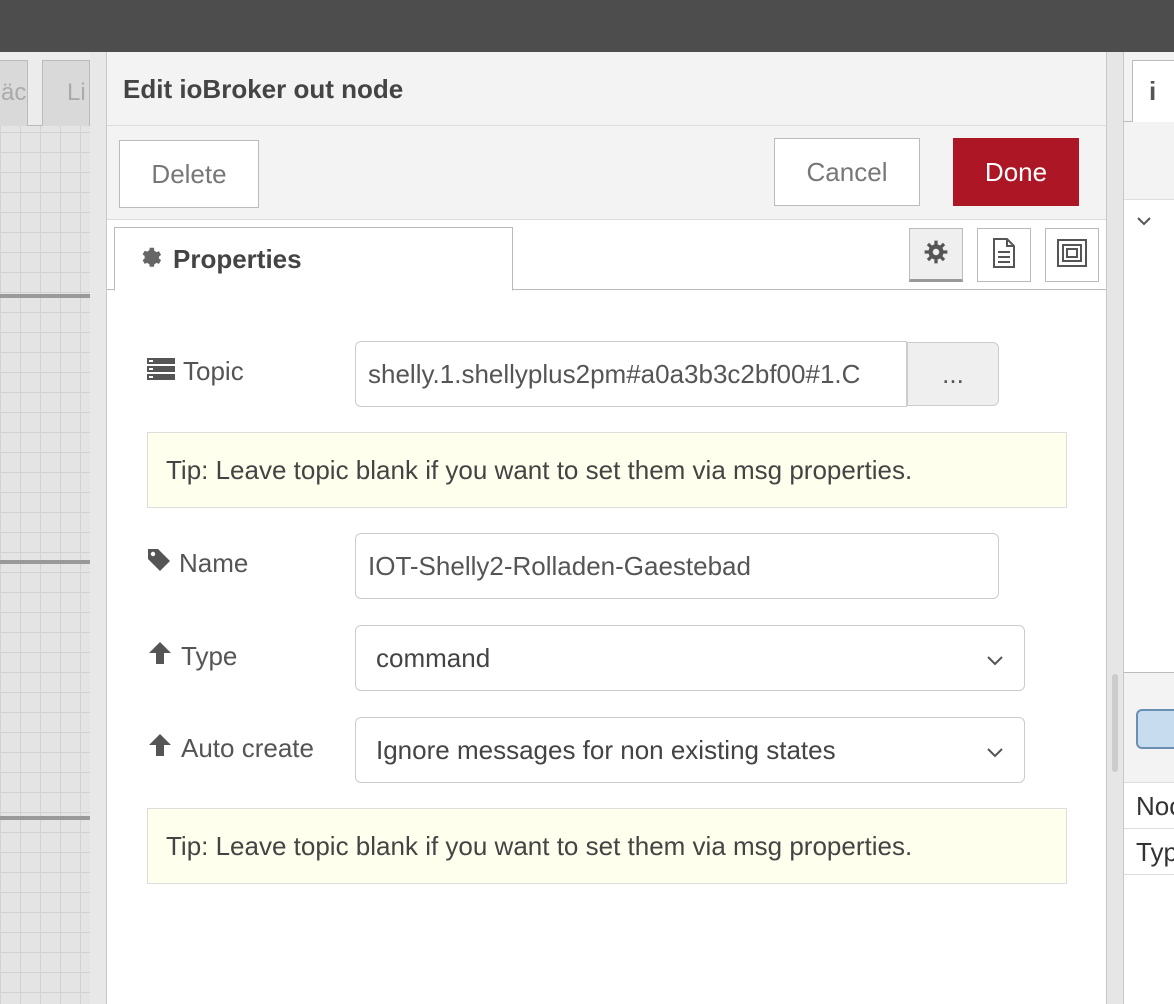 This screenshot has width=1174, height=1004. I want to click on info-icon: i, so click(1153, 91).